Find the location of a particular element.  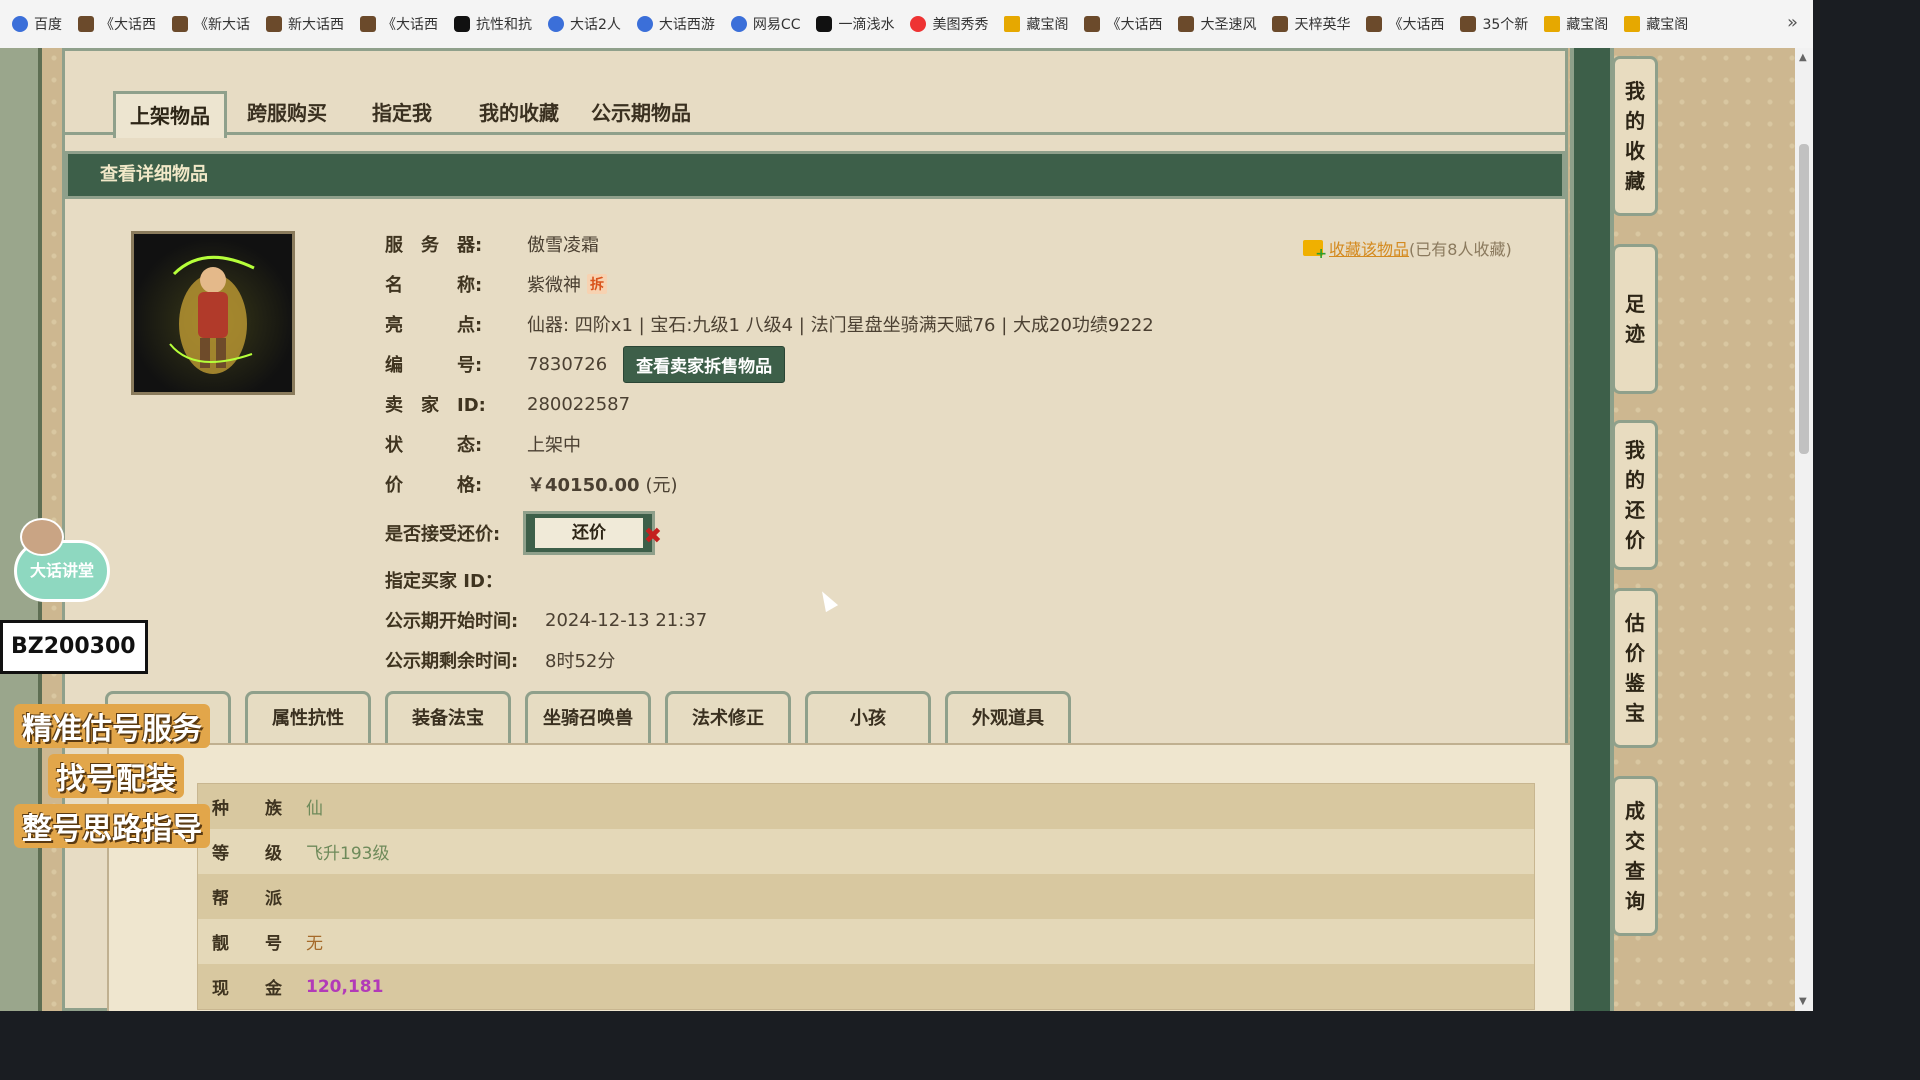

subtab-attributes: 属性抗性 is located at coordinates (308, 718).